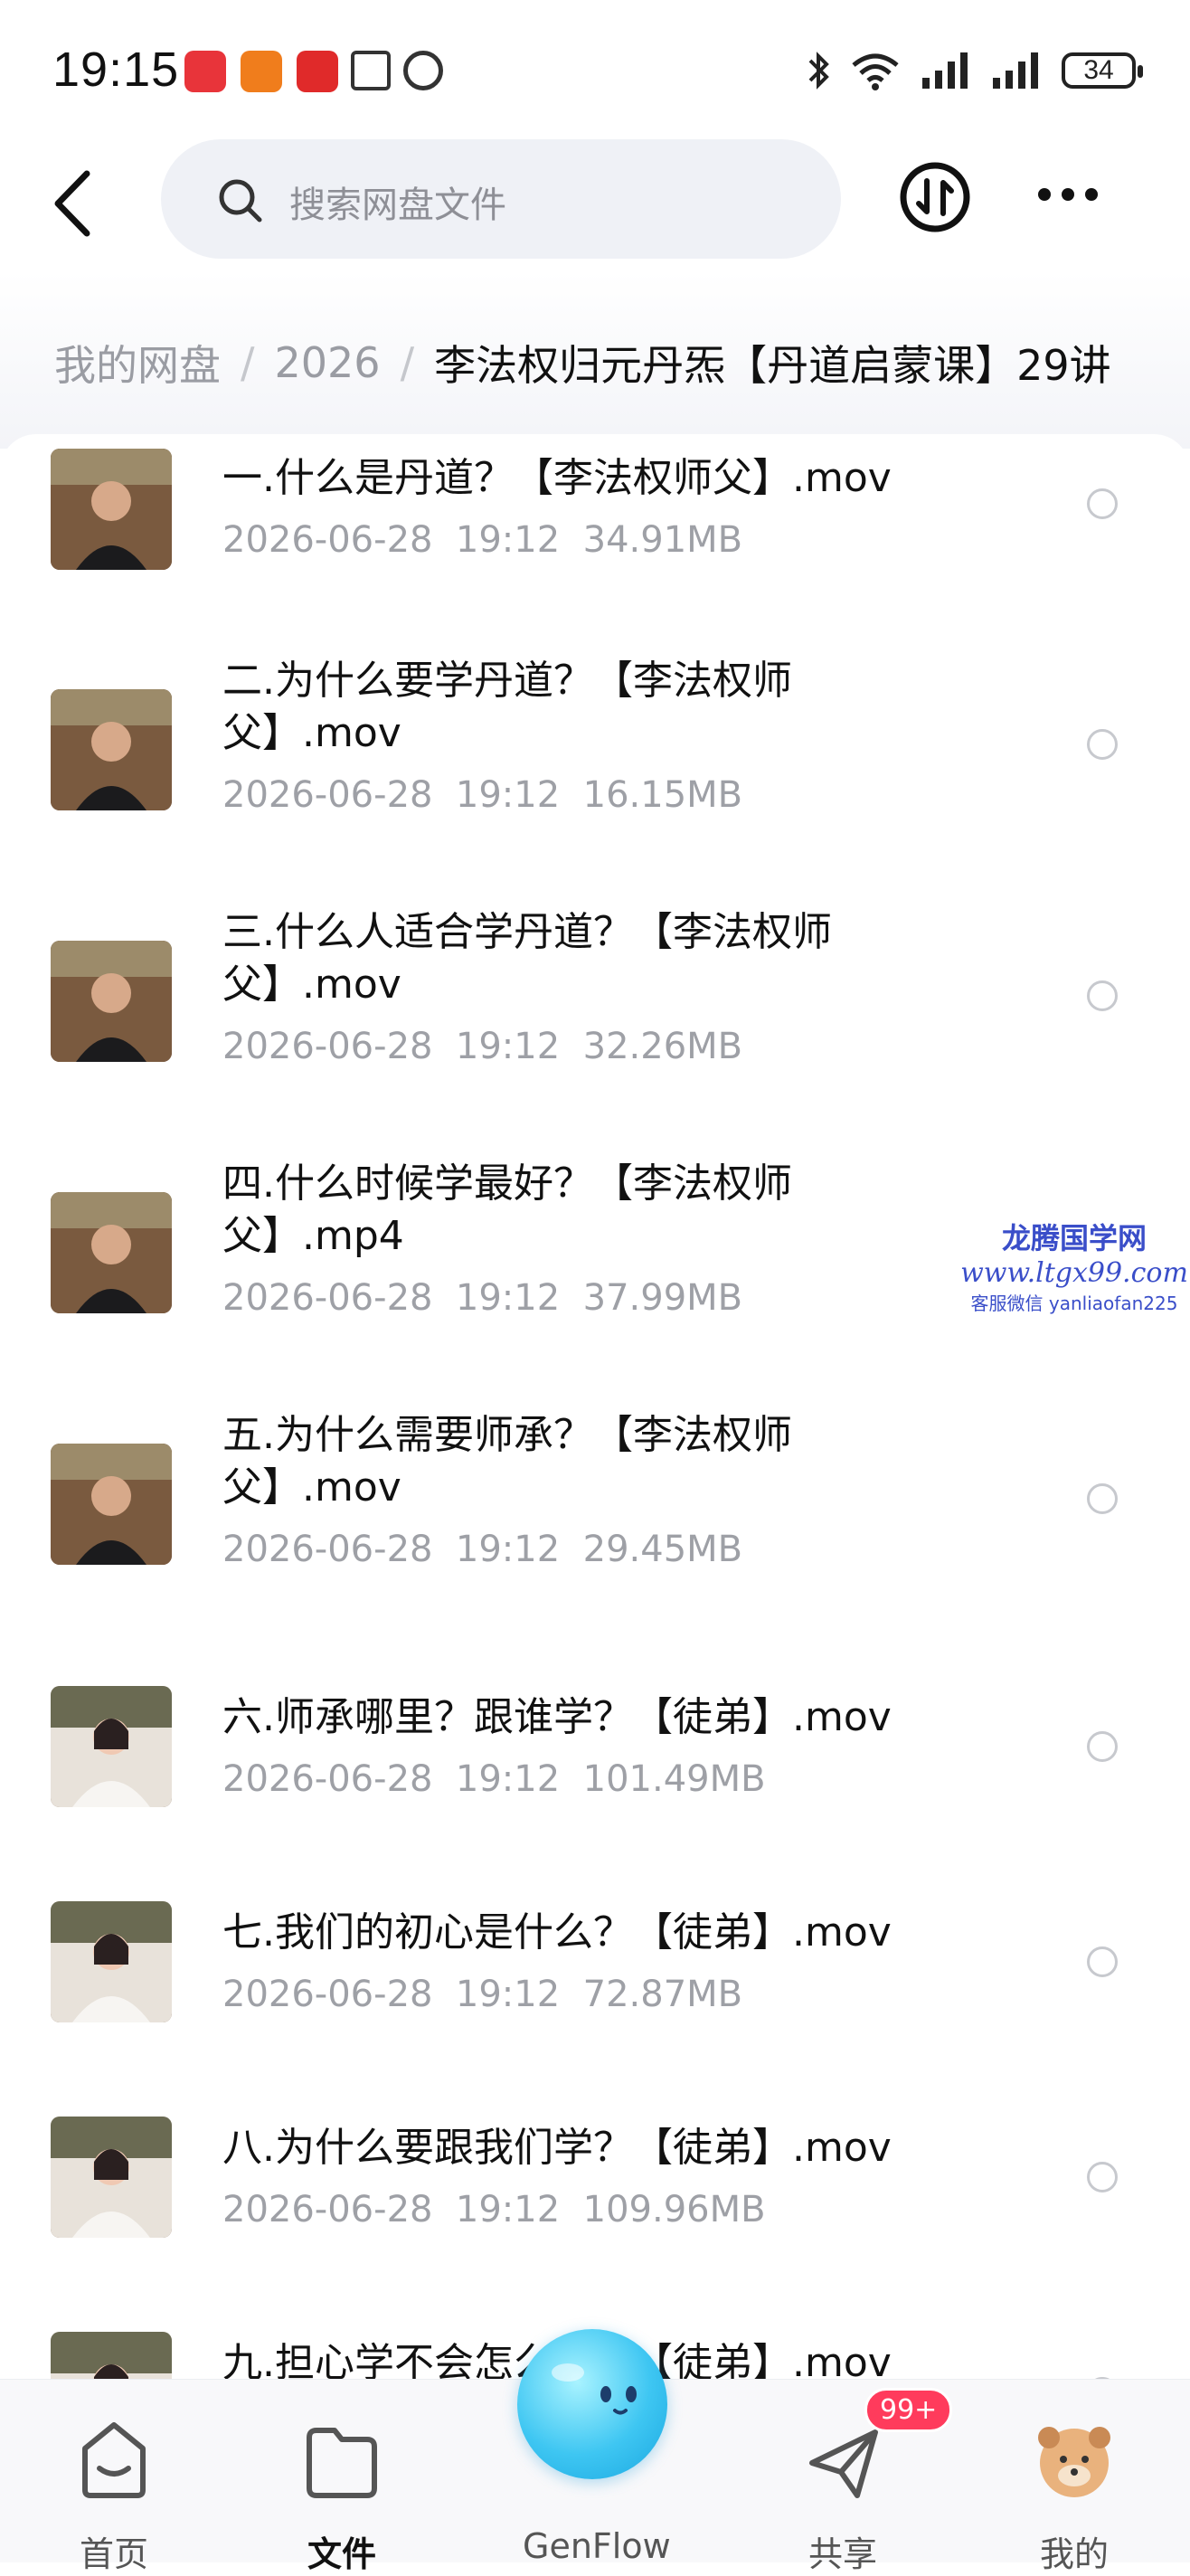 The image size is (1190, 2576). Describe the element at coordinates (494, 1779) in the screenshot. I see `file-meta: 2026-06-28 19:12 101.49MB` at that location.